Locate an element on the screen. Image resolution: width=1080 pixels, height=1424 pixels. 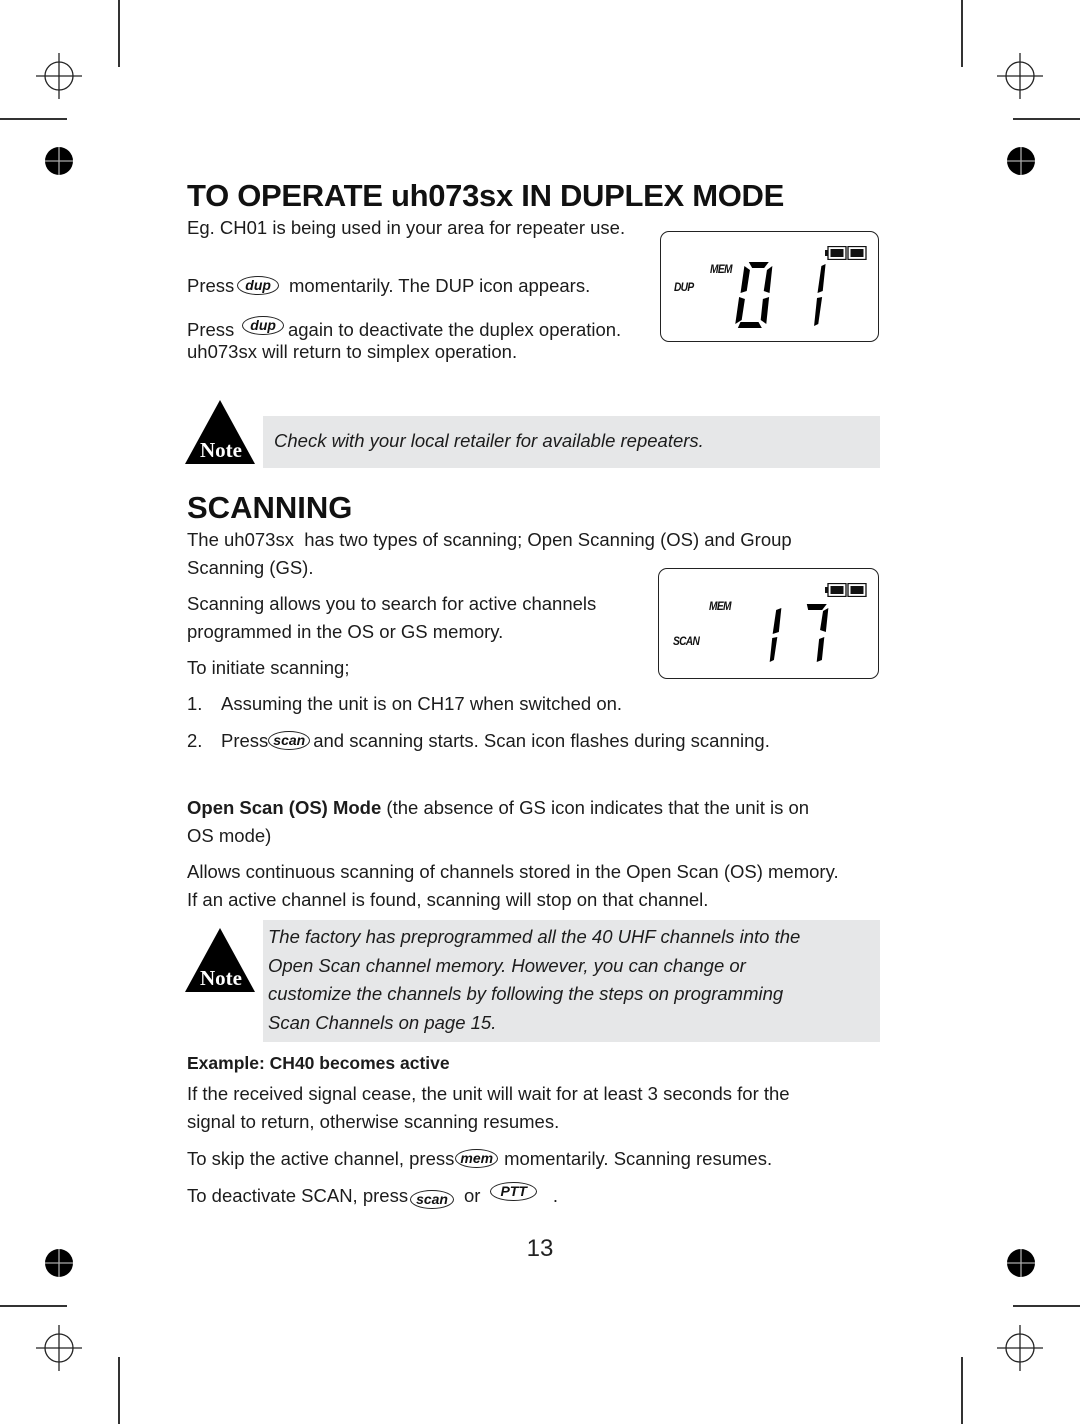
instruction-suffix: momentarily. Scanning resumes. is located at coordinates (638, 1158).